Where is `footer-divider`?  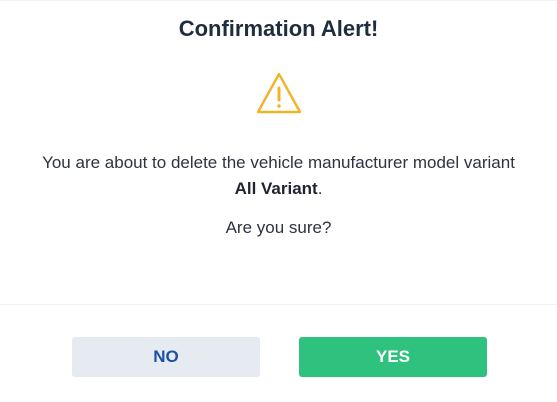
footer-divider is located at coordinates (278, 304).